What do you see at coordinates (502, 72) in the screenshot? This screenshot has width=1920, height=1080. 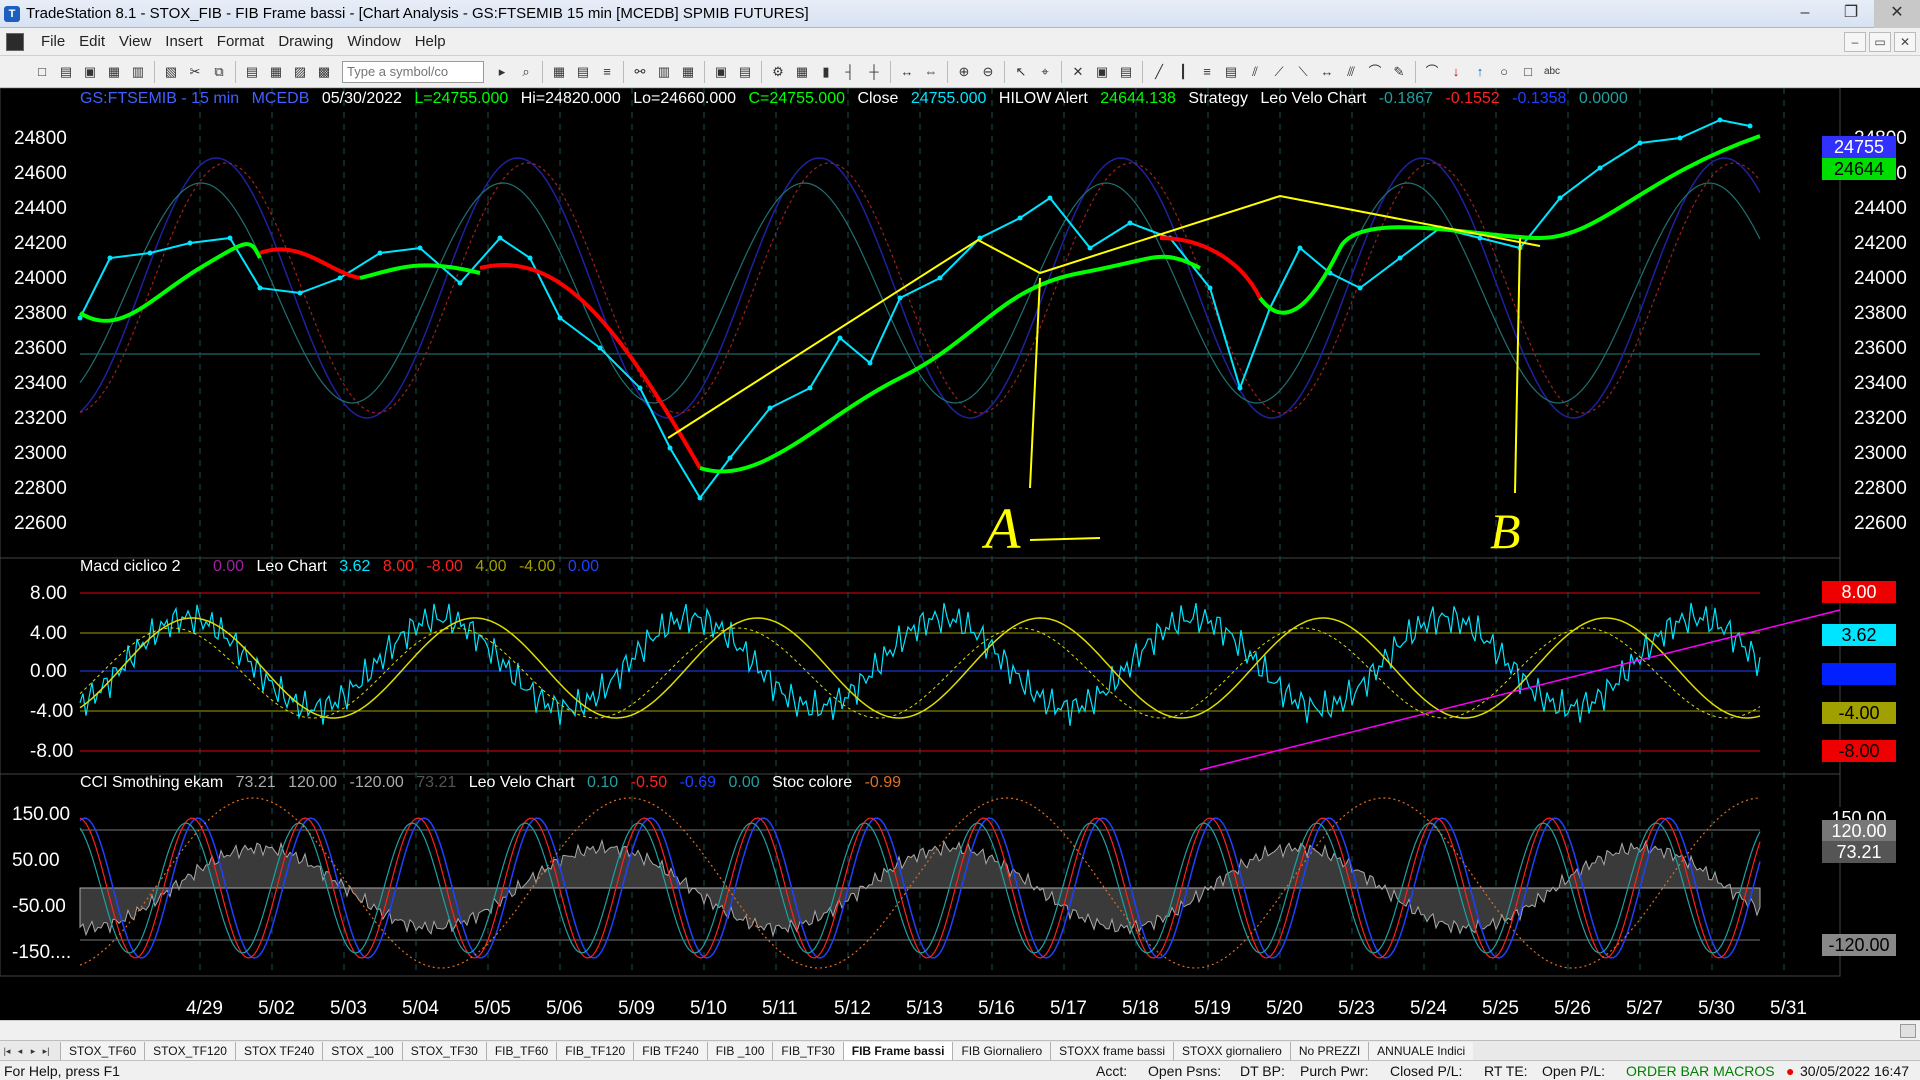 I see `play-icon: ▸` at bounding box center [502, 72].